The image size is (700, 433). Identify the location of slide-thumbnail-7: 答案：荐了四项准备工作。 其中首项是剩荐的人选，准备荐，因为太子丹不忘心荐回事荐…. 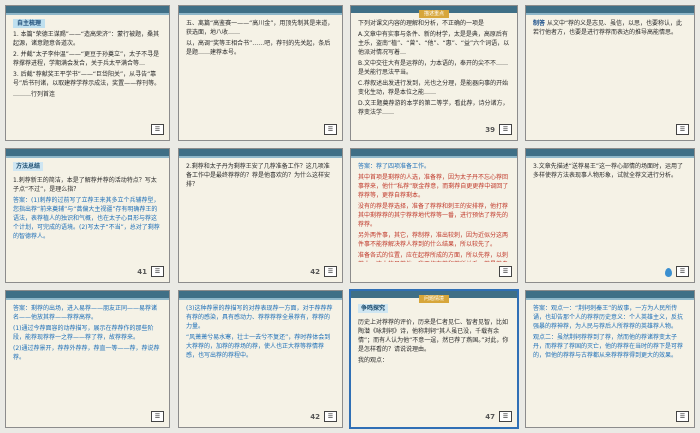
(434, 215).